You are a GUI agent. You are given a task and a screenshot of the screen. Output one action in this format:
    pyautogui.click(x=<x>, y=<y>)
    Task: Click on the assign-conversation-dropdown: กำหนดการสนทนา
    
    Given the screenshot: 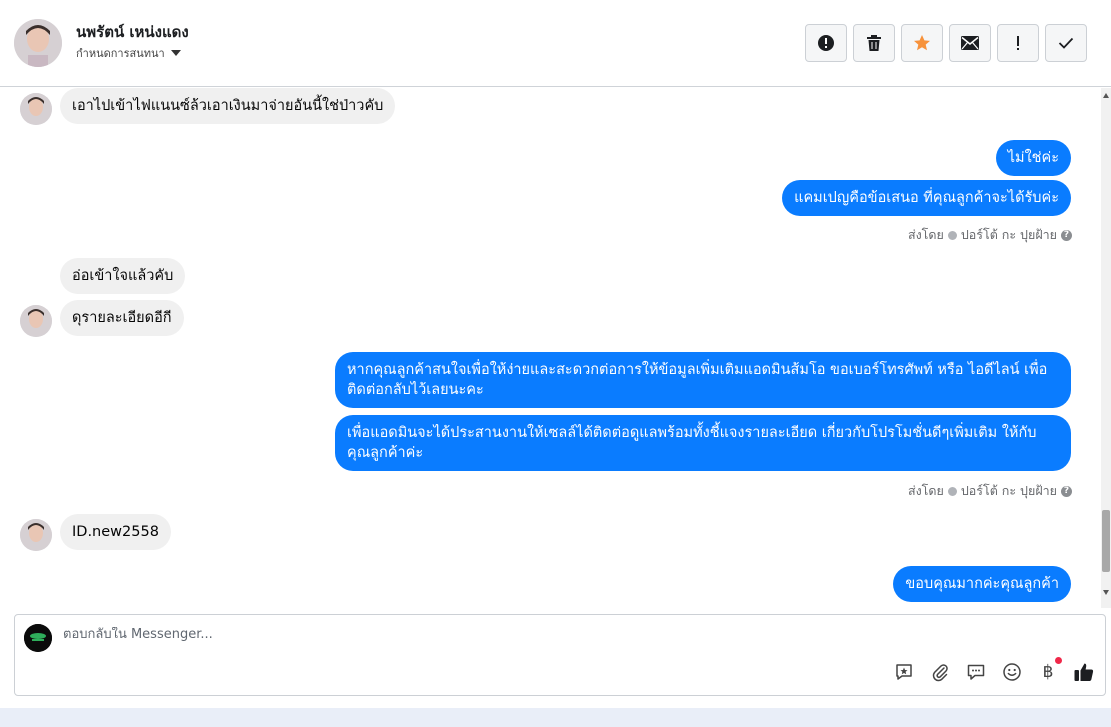 What is the action you would take?
    pyautogui.click(x=128, y=53)
    